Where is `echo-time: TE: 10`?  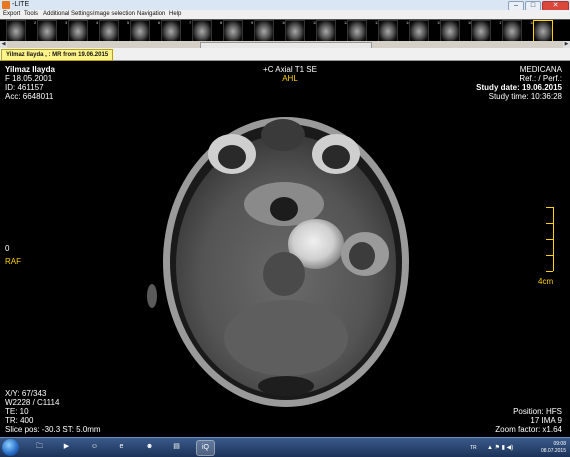 echo-time: TE: 10 is located at coordinates (17, 411).